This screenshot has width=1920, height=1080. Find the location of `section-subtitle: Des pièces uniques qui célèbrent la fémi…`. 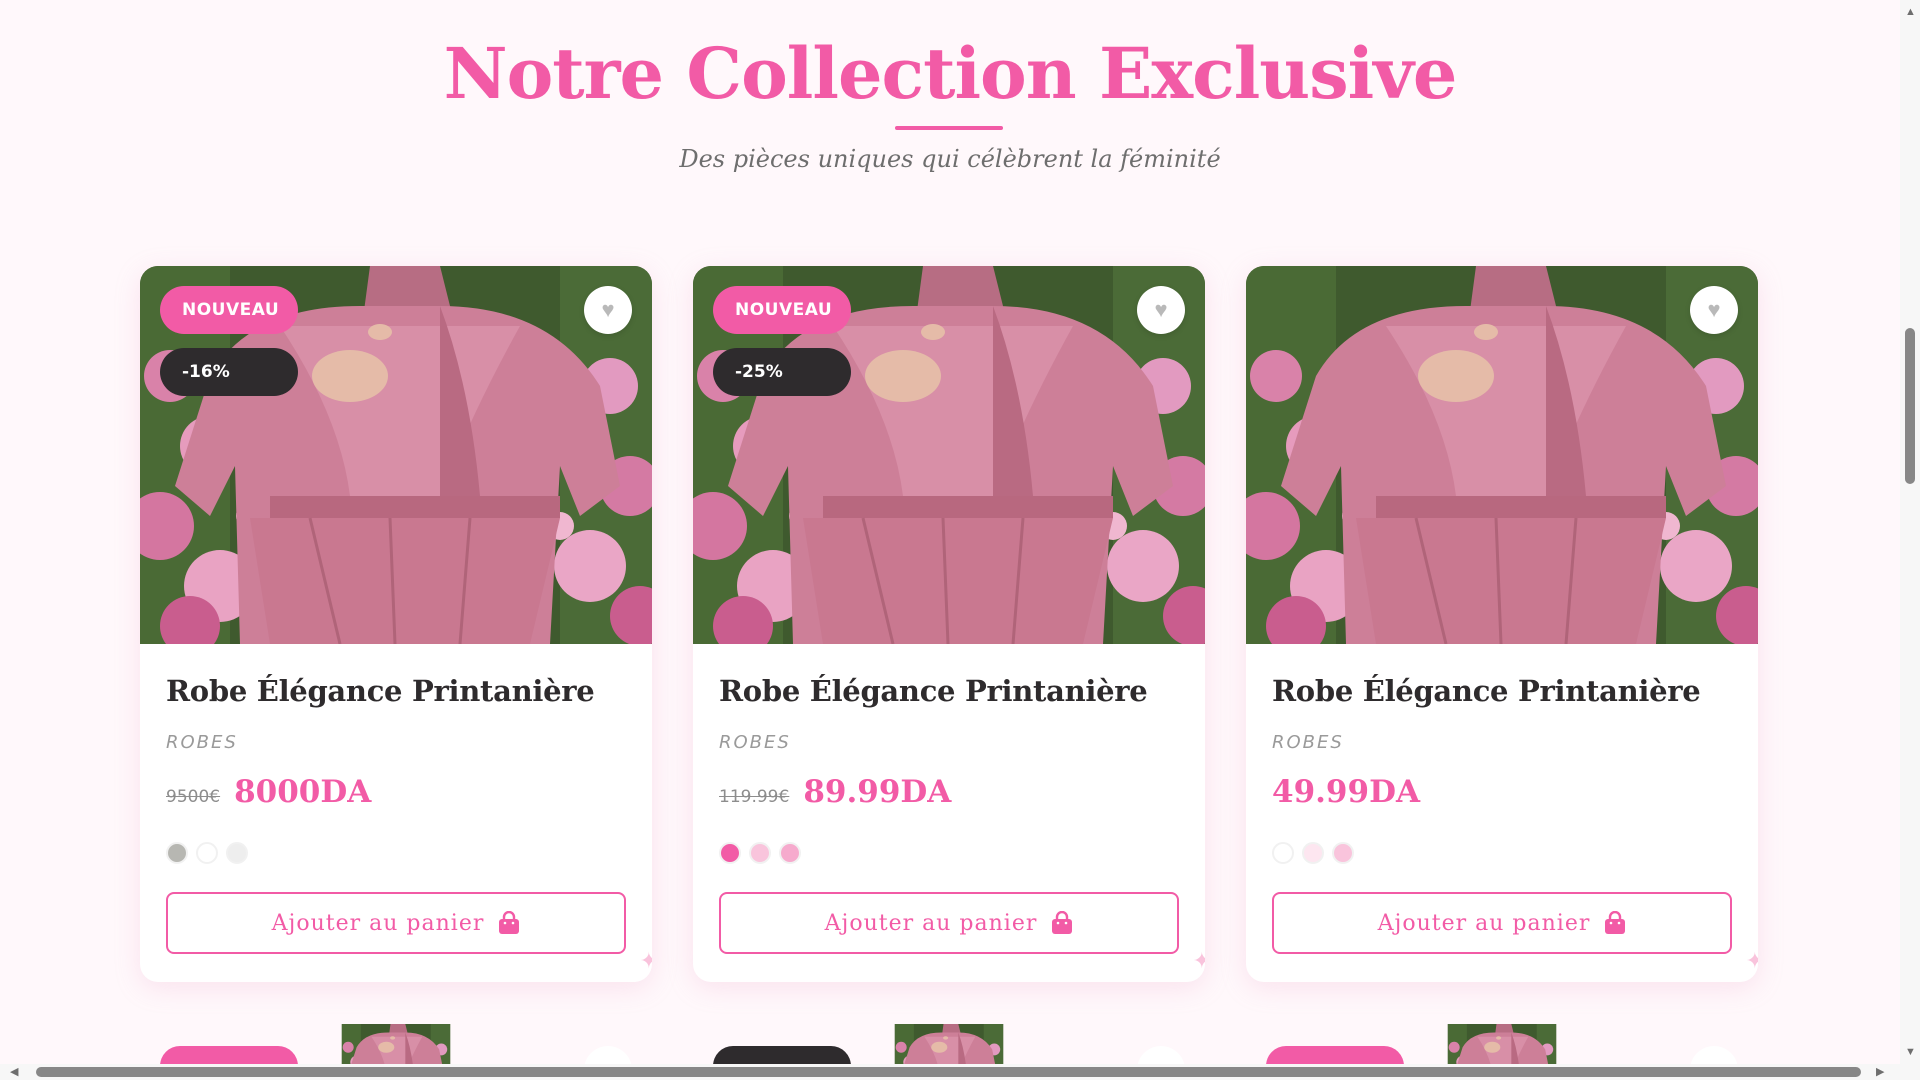

section-subtitle: Des pièces uniques qui célèbrent la fémi… is located at coordinates (950, 159).